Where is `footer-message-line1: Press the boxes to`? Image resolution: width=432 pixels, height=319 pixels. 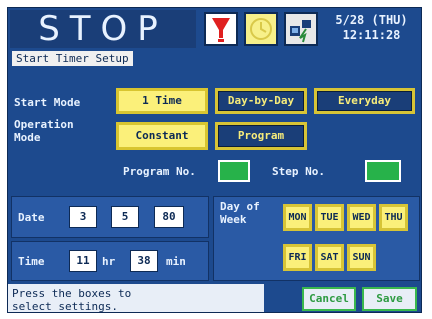
footer-message-line1: Press the boxes to is located at coordinates (72, 293).